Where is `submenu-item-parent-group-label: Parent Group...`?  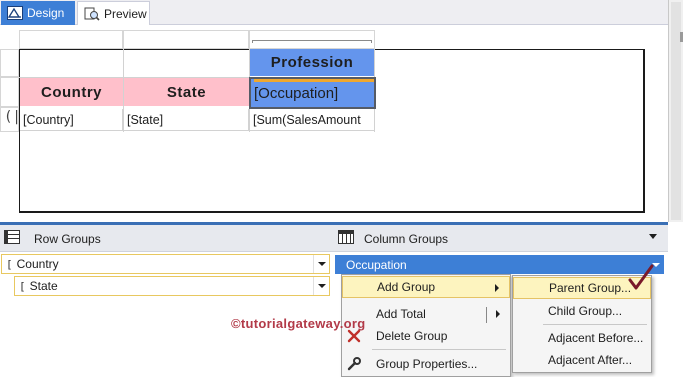
submenu-item-parent-group-label: Parent Group... is located at coordinates (590, 288).